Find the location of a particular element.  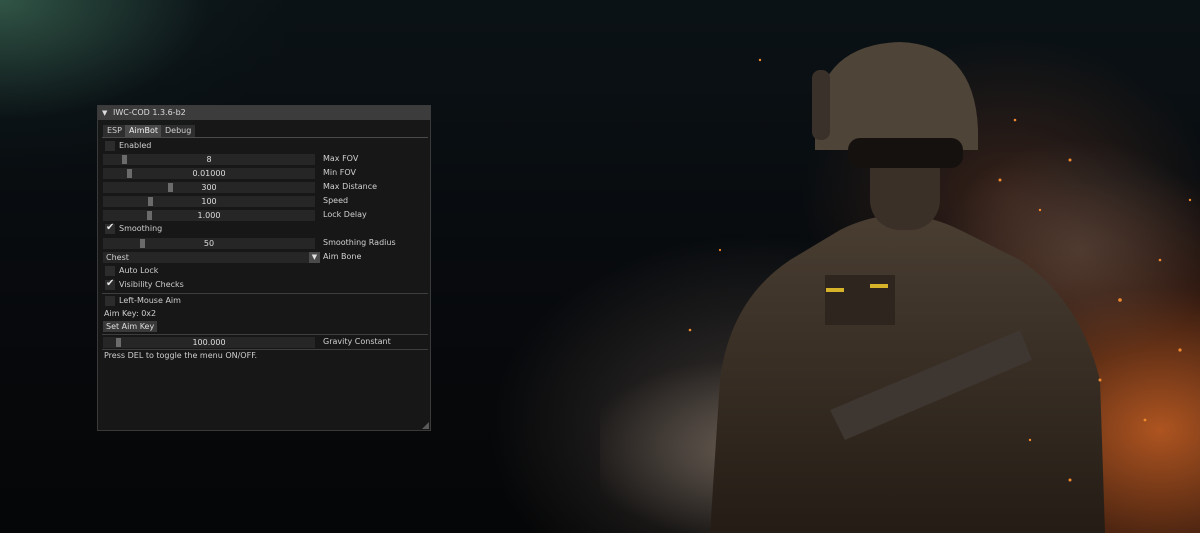

speed-label: Speed is located at coordinates (336, 200).